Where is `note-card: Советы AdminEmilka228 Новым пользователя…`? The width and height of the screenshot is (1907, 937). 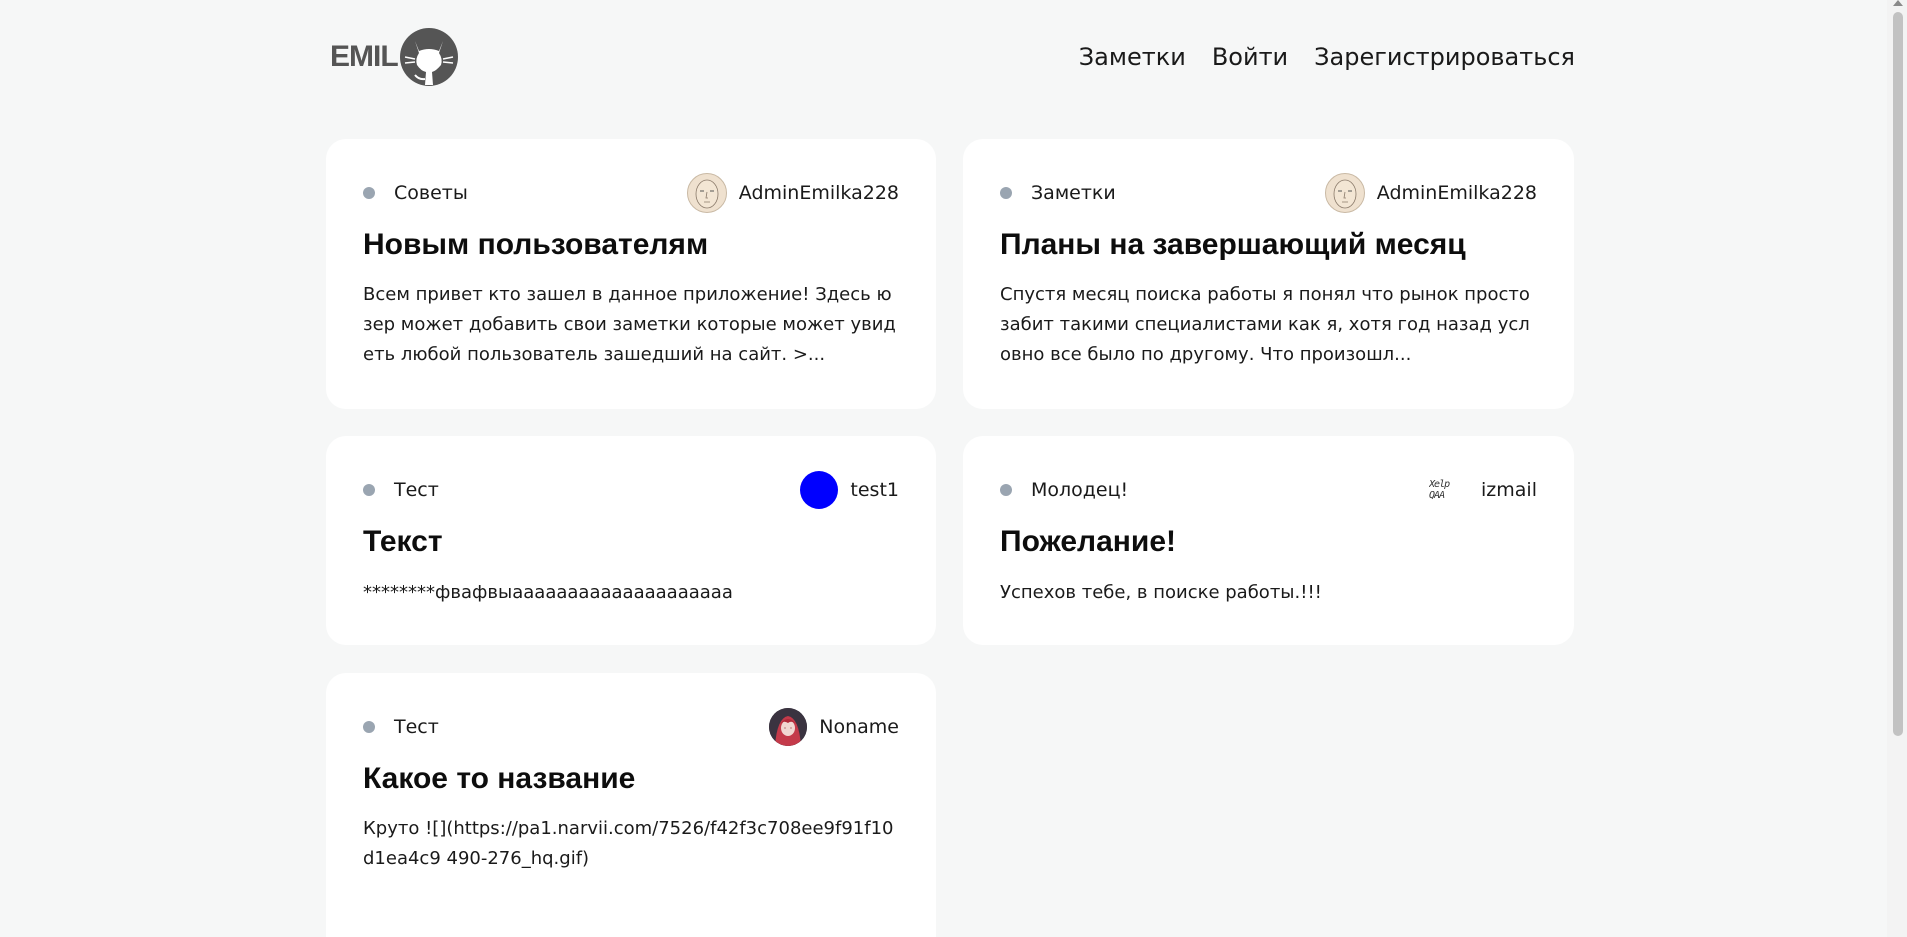 note-card: Советы AdminEmilka228 Новым пользователя… is located at coordinates (631, 274).